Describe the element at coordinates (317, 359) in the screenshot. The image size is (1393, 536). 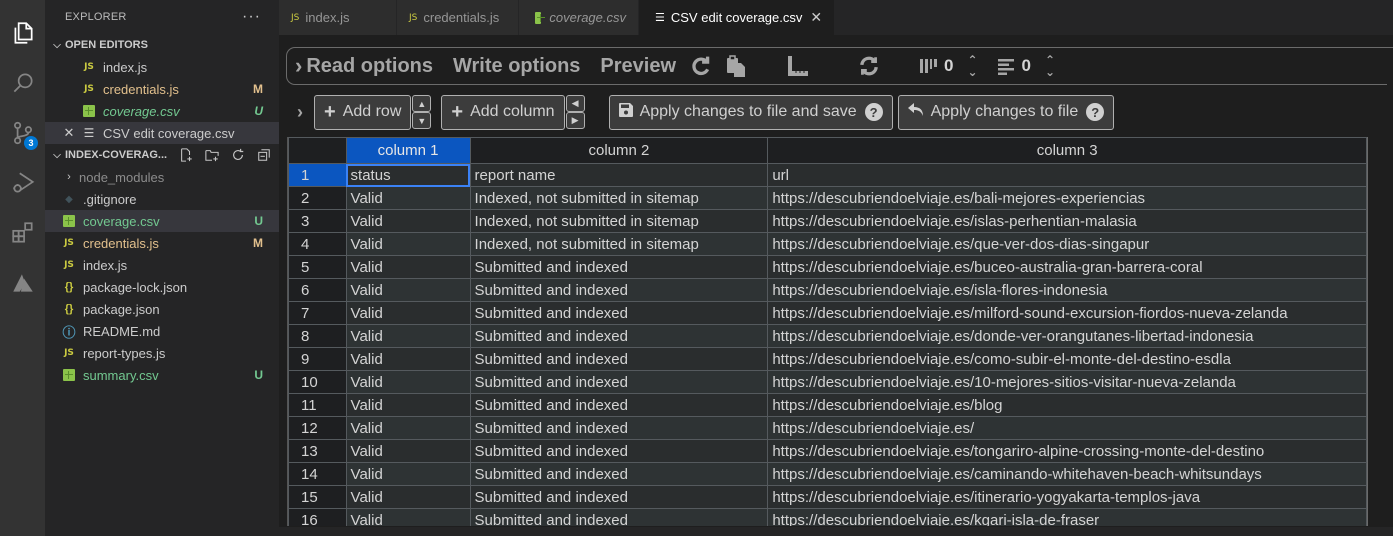
I see `row-header: 9` at that location.